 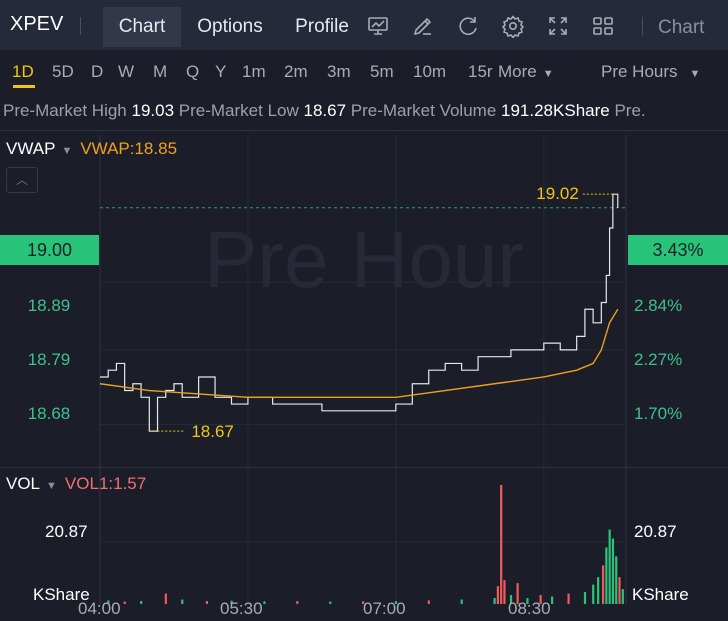 What do you see at coordinates (49, 305) in the screenshot?
I see `price-axis-tick: 18.89` at bounding box center [49, 305].